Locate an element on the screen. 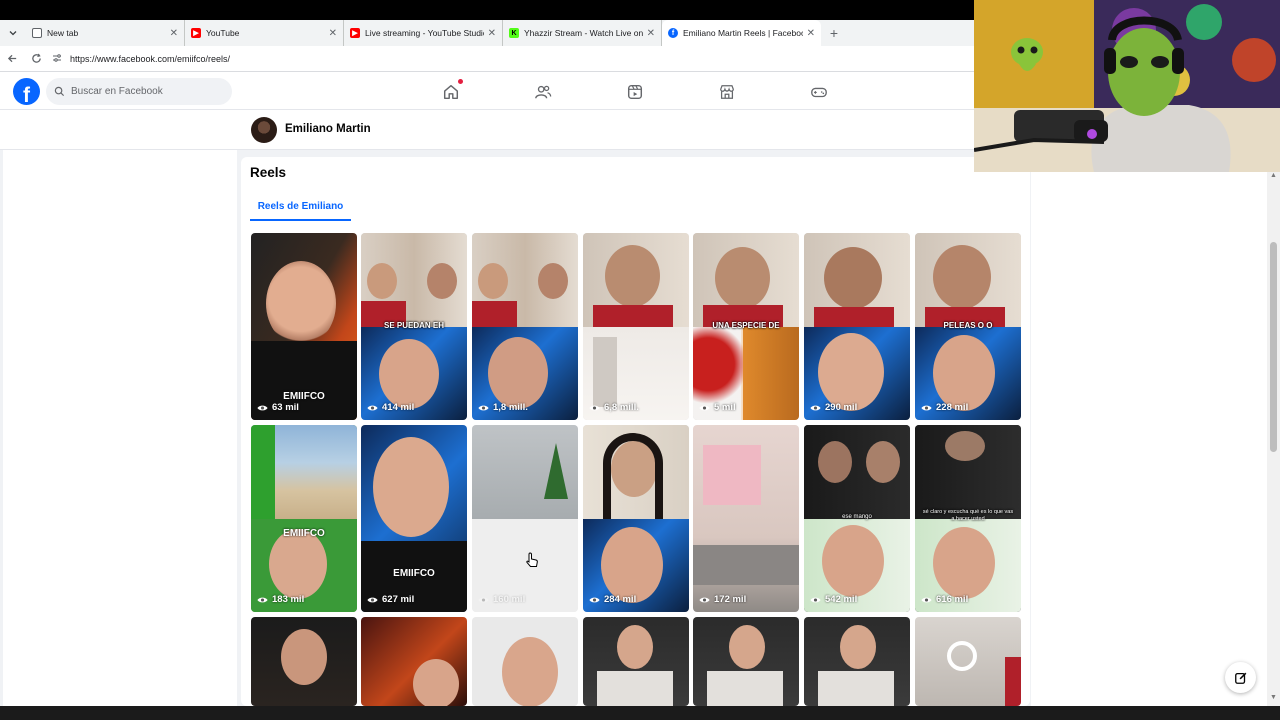  reel-tile: EMIIFCO 183 mil is located at coordinates (304, 518).